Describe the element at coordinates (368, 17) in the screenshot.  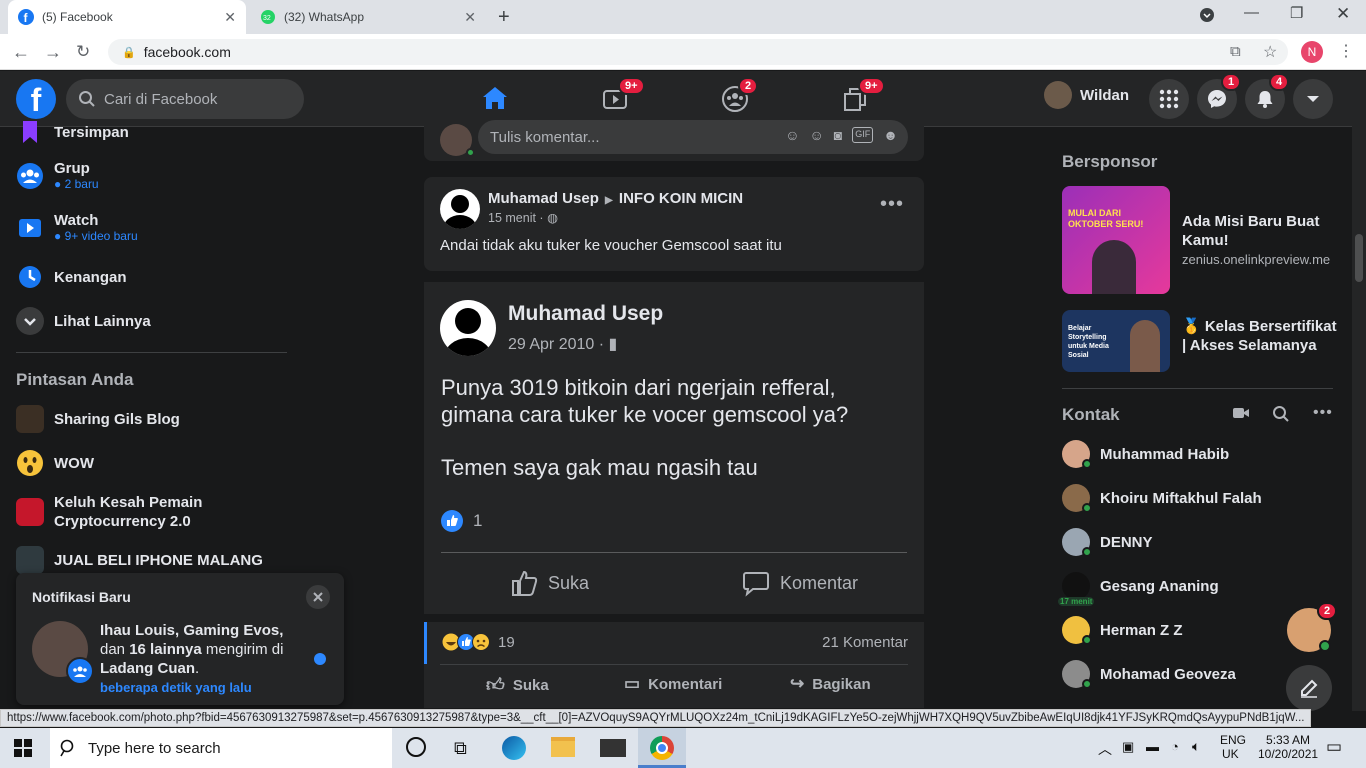
I see `tab-whatsapp: 32 (32) WhatsApp ✕` at that location.